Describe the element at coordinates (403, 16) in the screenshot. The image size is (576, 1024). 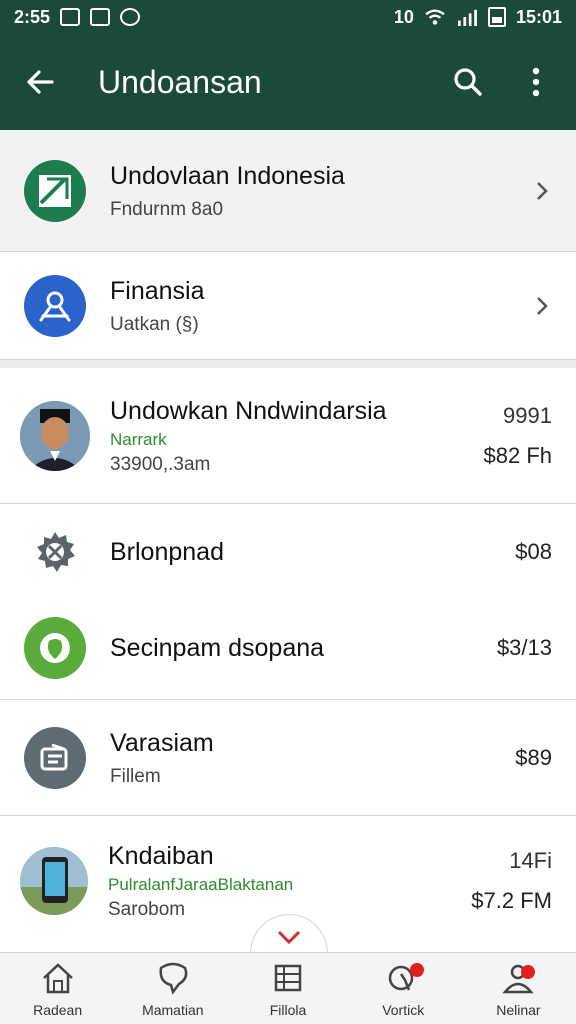
I see `status-indicator: 10` at that location.